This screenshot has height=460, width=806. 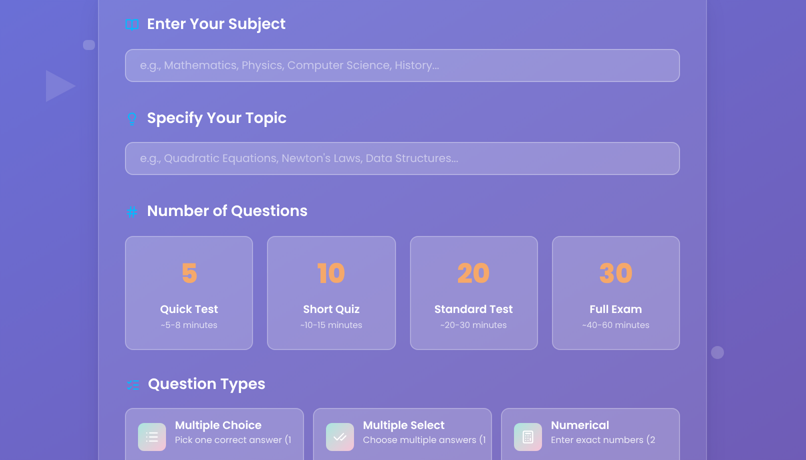 I want to click on count-title: Quick Test, so click(x=189, y=308).